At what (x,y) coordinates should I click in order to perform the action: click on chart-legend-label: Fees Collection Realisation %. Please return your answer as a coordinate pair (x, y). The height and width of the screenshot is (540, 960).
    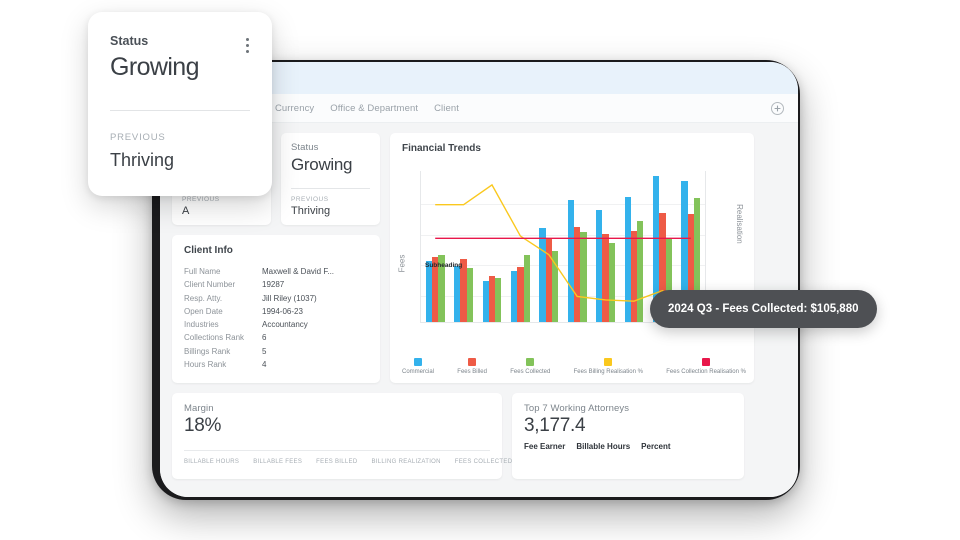
    Looking at the image, I should click on (706, 372).